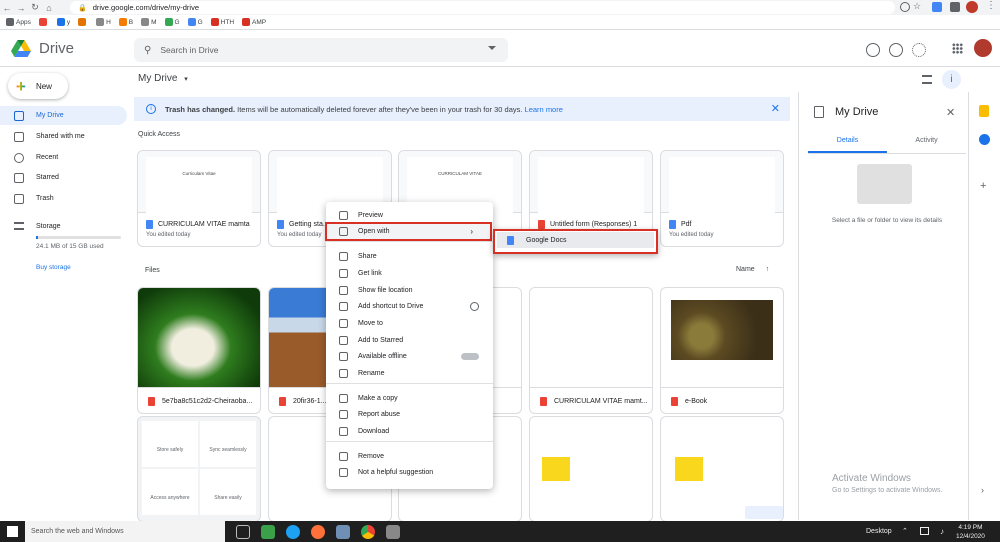  What do you see at coordinates (370, 215) in the screenshot?
I see `menu-item-label: Preview` at bounding box center [370, 215].